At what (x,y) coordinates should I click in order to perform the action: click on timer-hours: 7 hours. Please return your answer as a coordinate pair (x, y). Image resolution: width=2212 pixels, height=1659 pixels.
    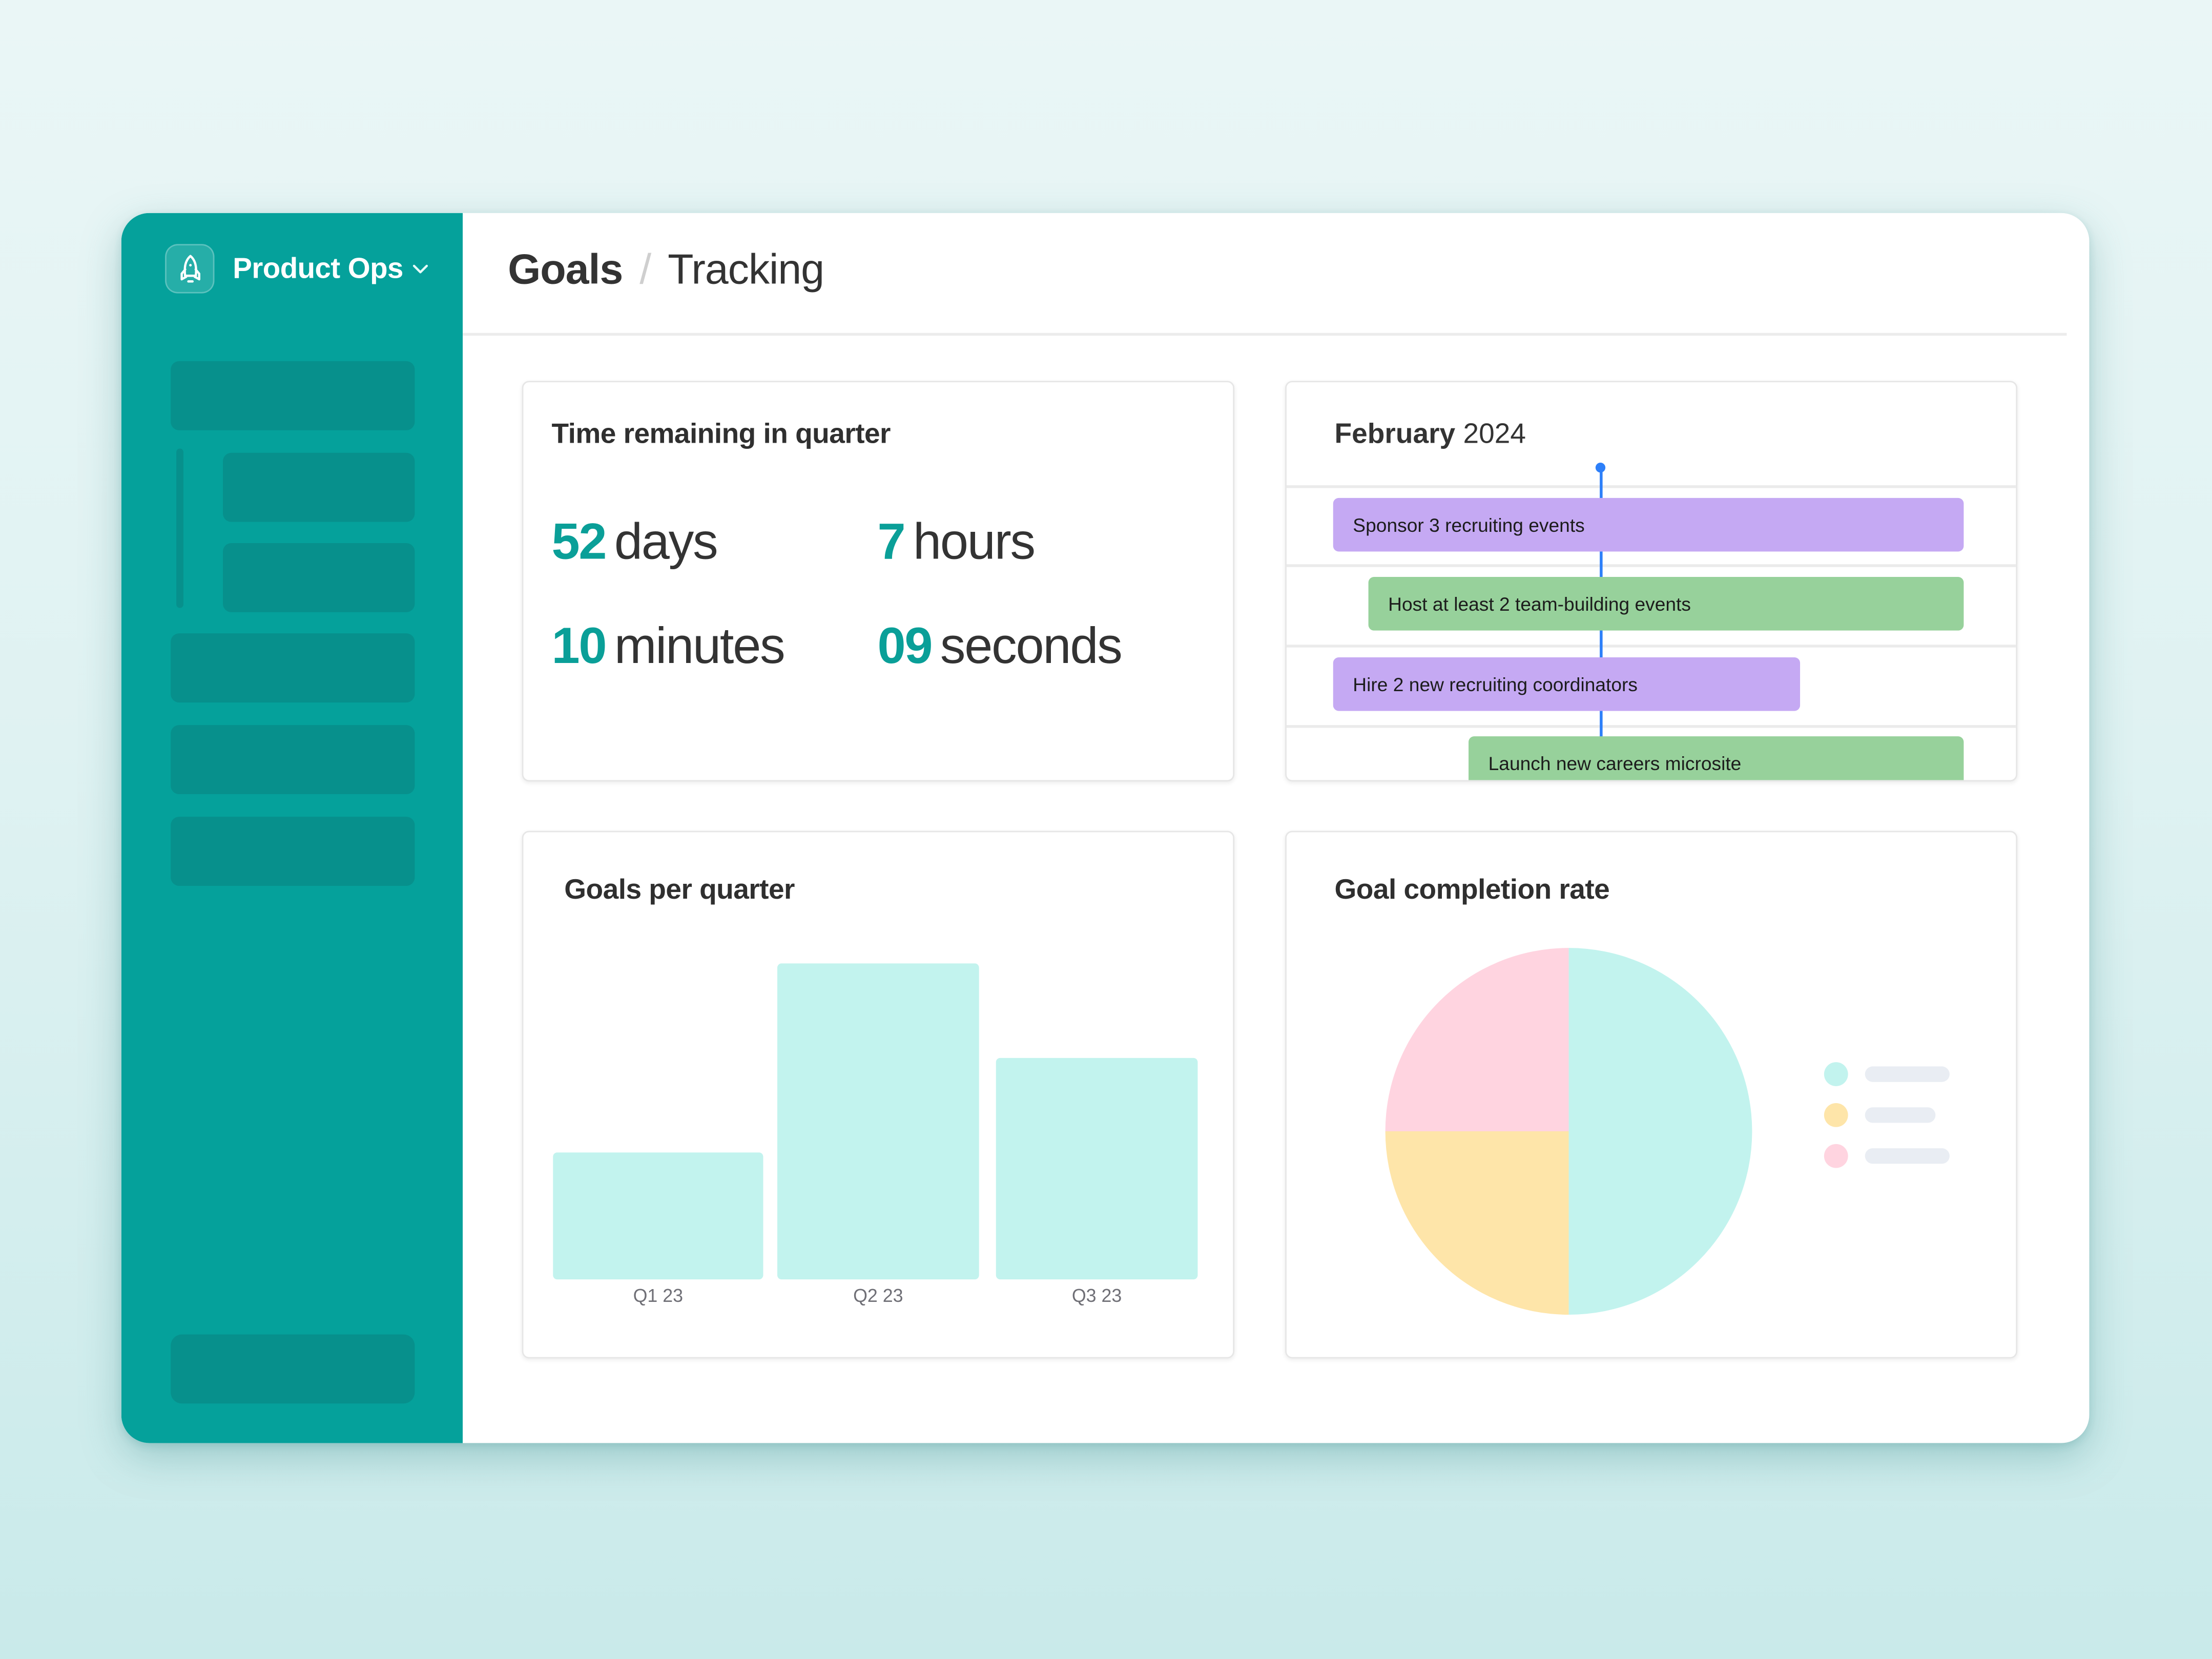
    Looking at the image, I should click on (956, 541).